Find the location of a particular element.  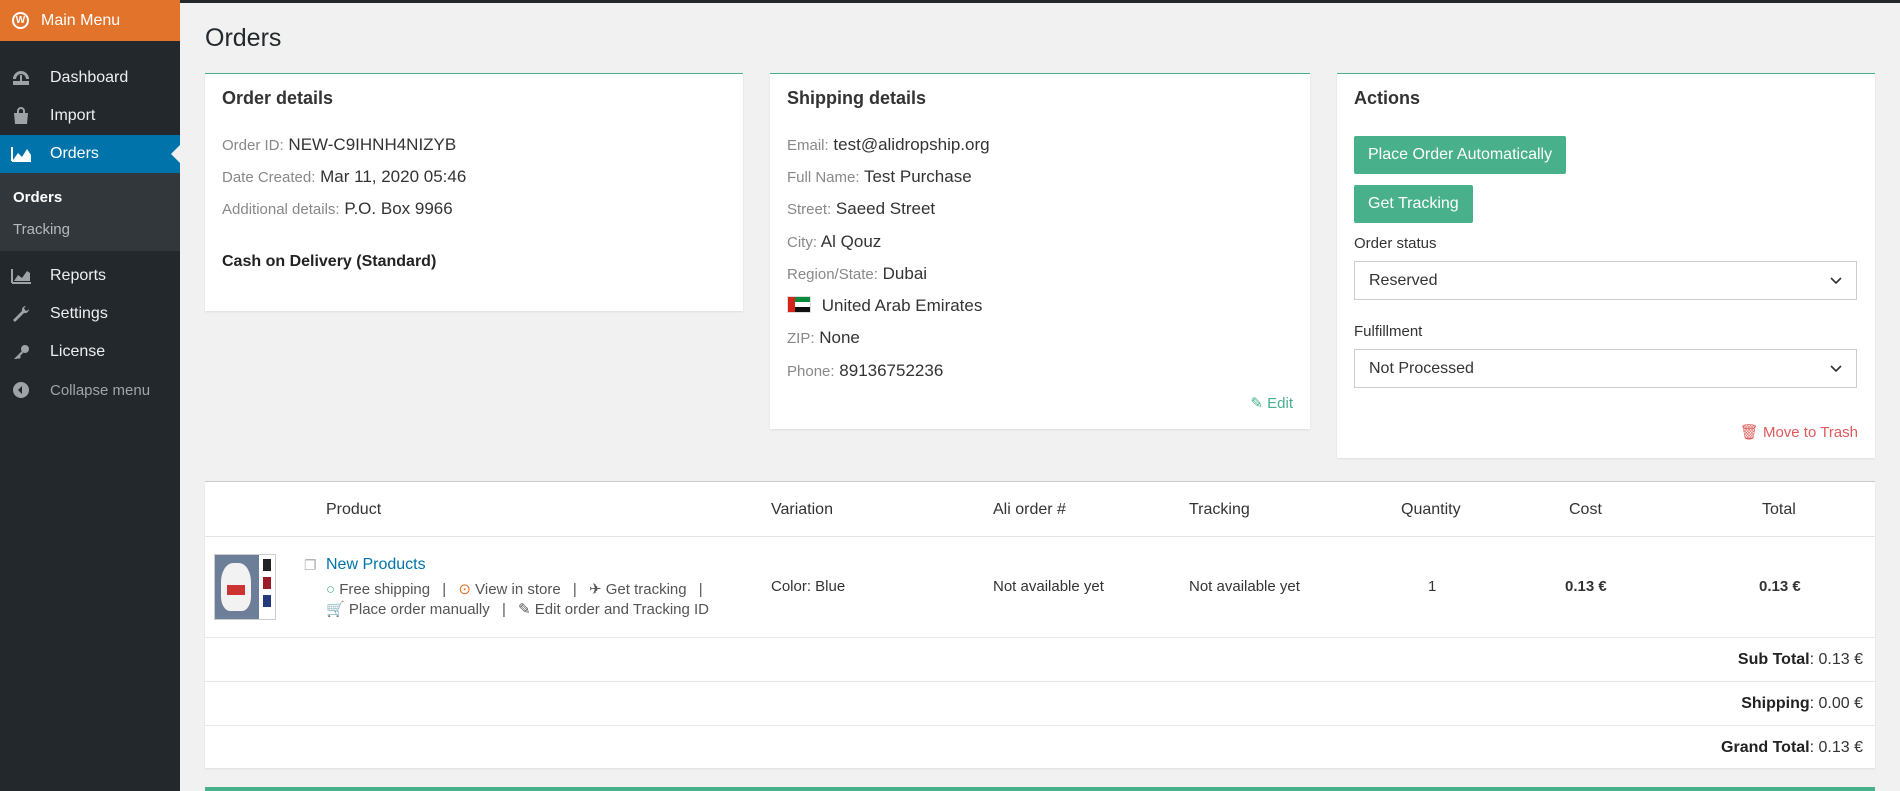

city-label: City: is located at coordinates (802, 242).